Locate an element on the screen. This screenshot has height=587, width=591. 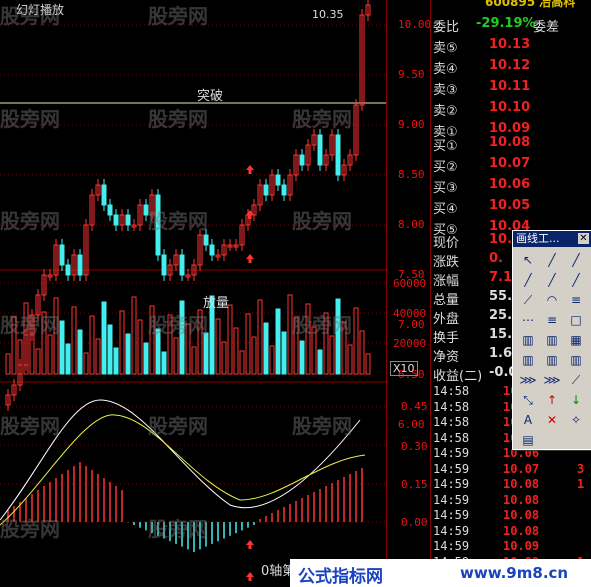
expand-icon: ⤡ is located at coordinates (528, 400).